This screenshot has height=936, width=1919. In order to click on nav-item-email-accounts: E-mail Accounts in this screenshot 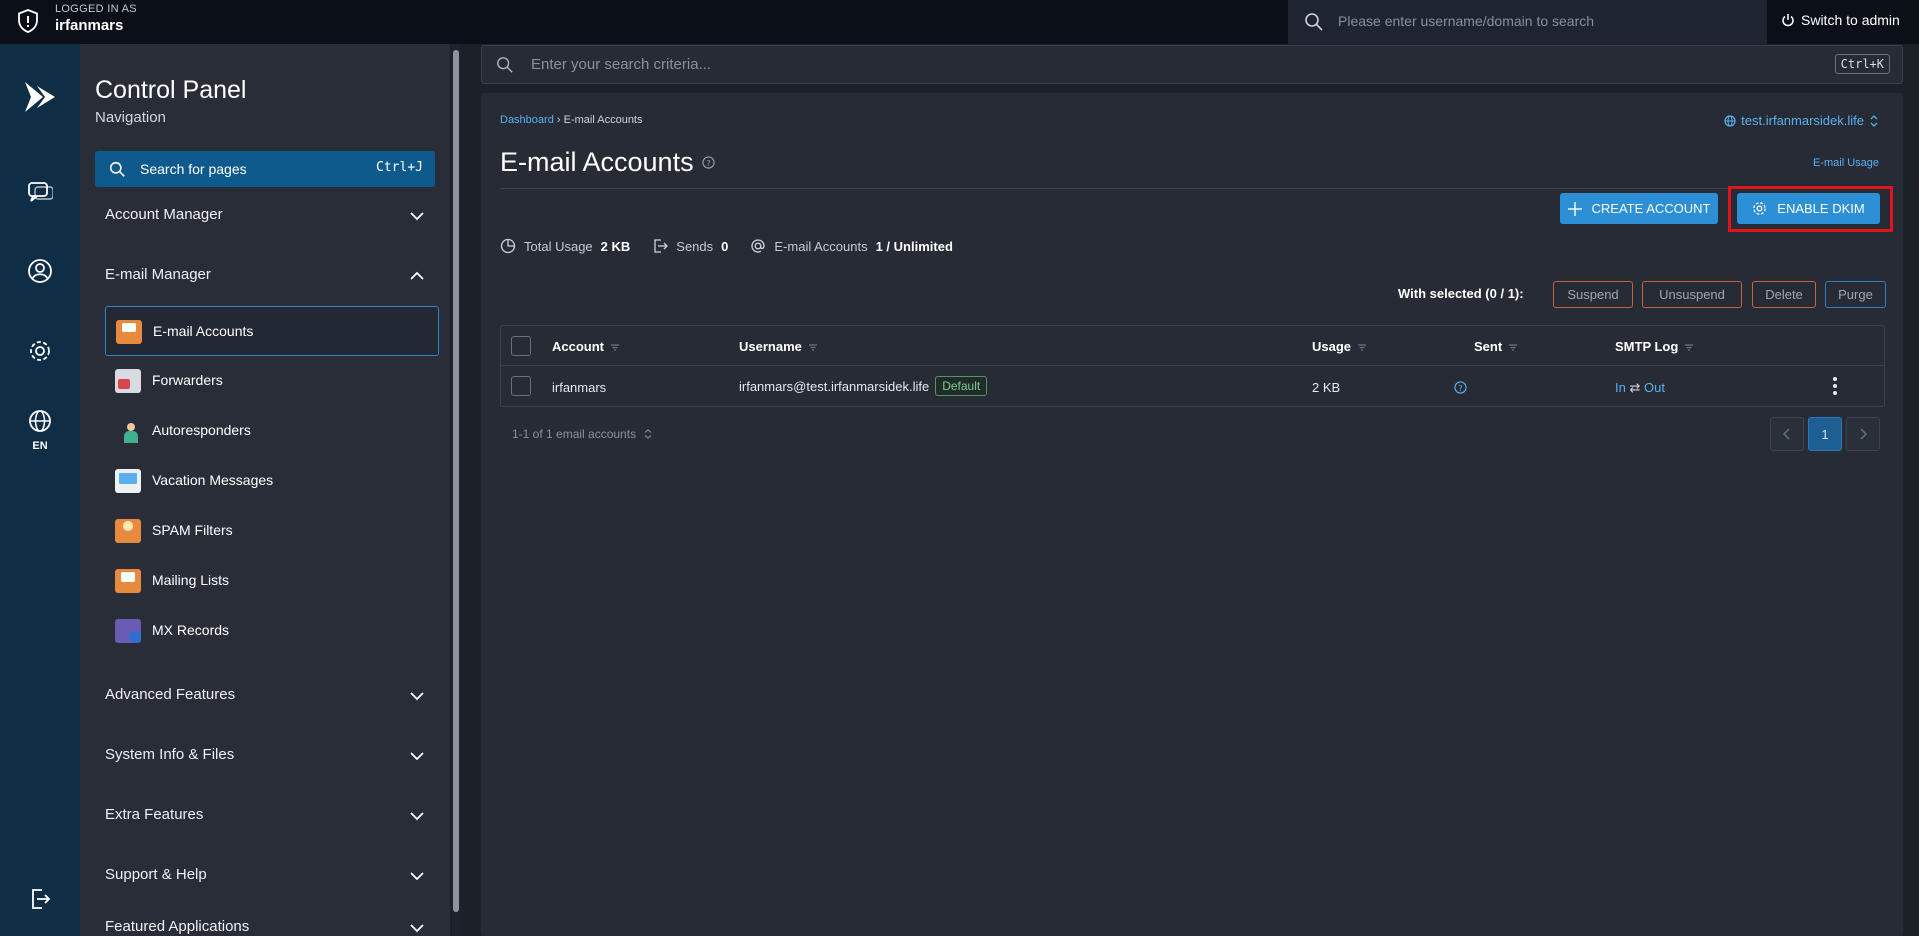, I will do `click(272, 331)`.